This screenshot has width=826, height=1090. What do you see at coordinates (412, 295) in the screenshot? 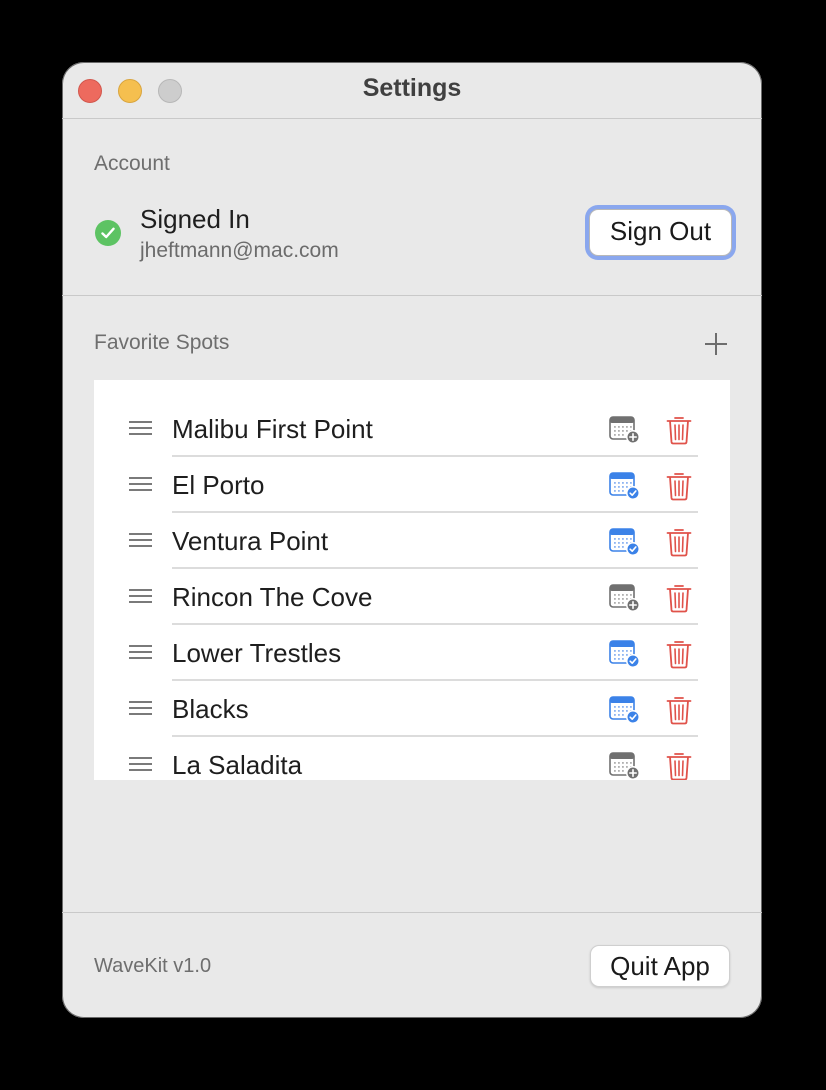
I see `account-divider` at bounding box center [412, 295].